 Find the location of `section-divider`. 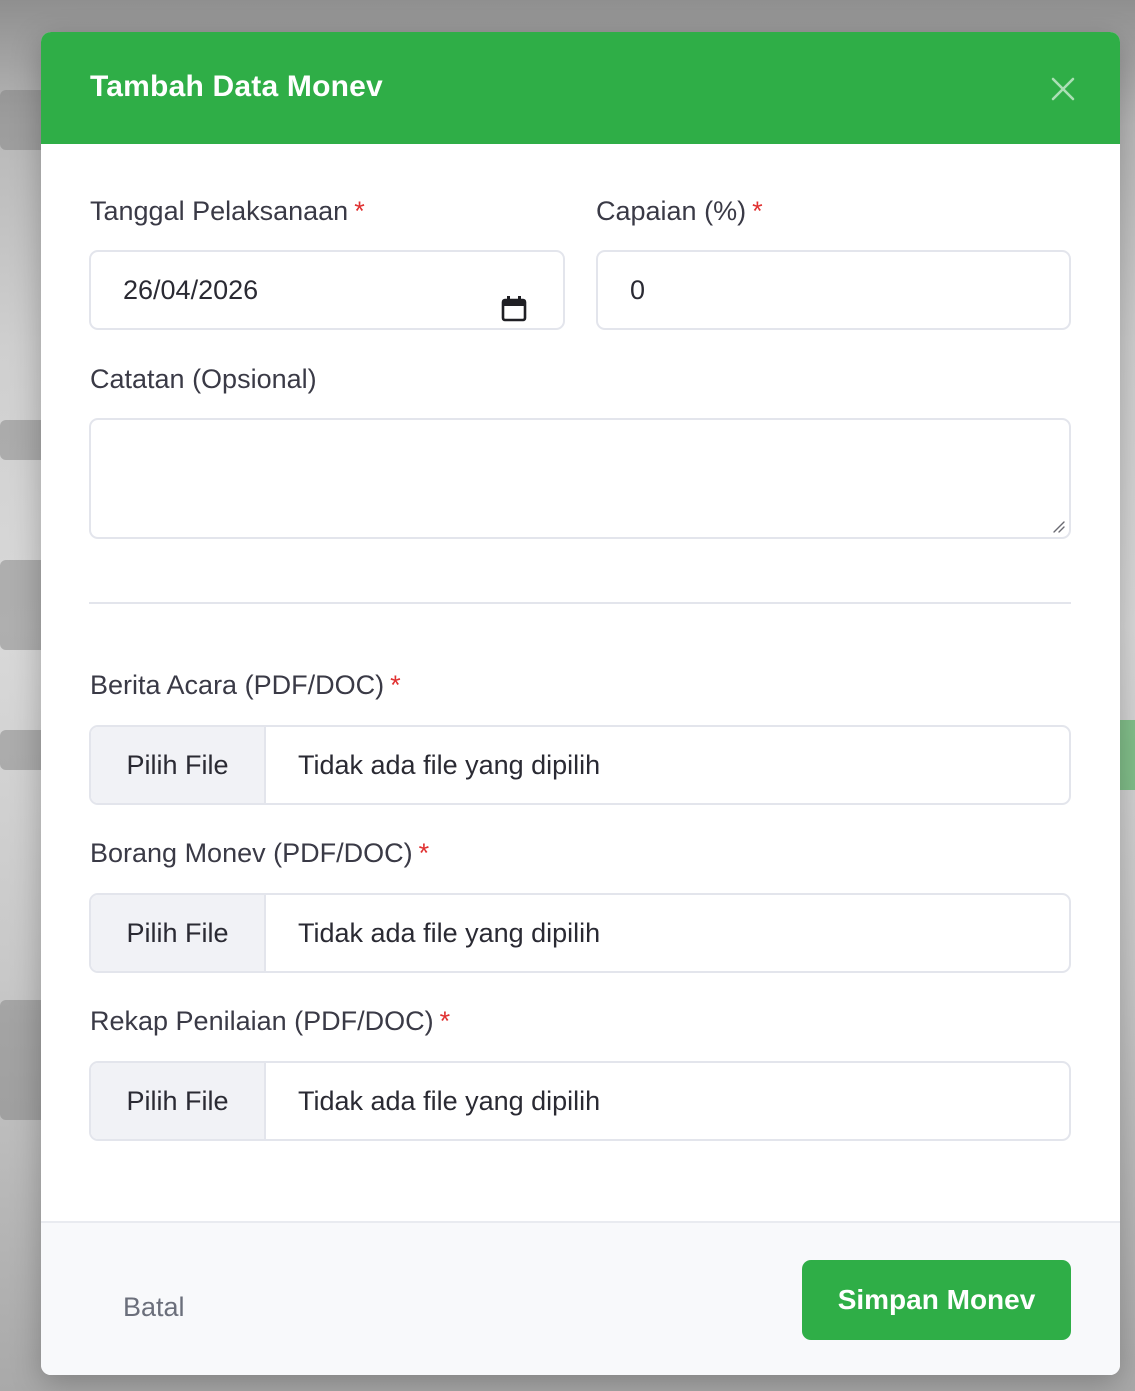

section-divider is located at coordinates (580, 603).